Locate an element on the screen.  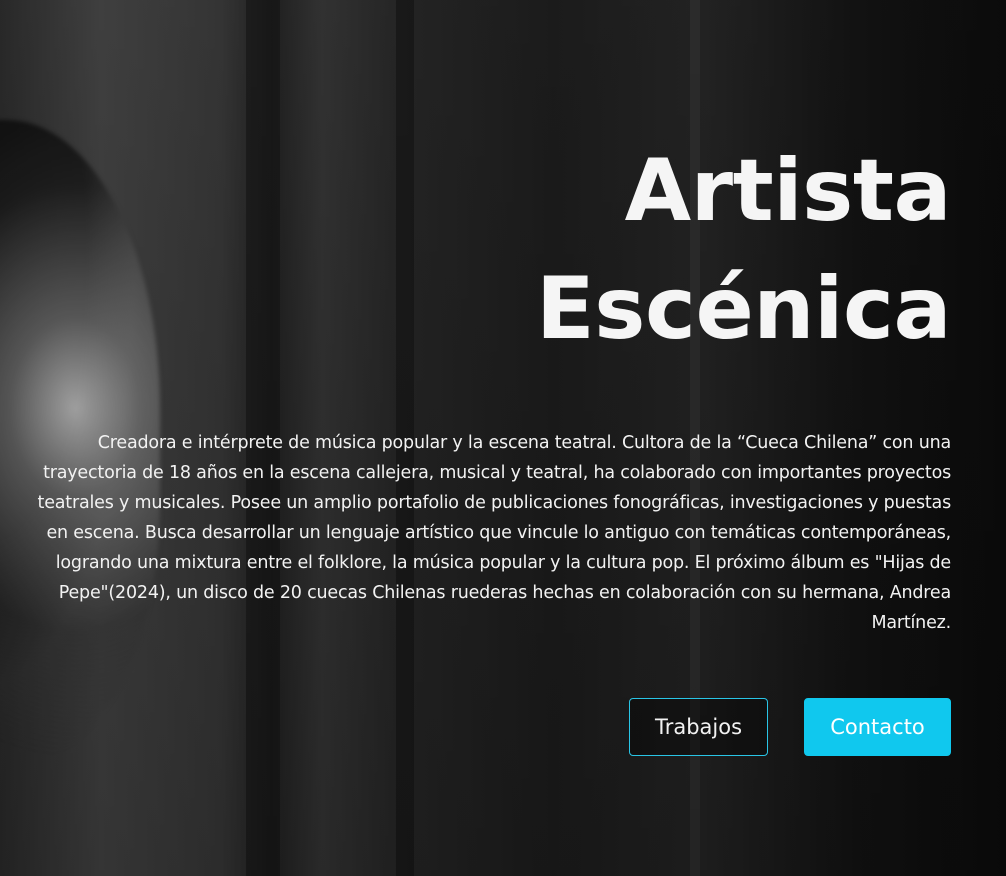
contact-button: Contacto is located at coordinates (877, 727).